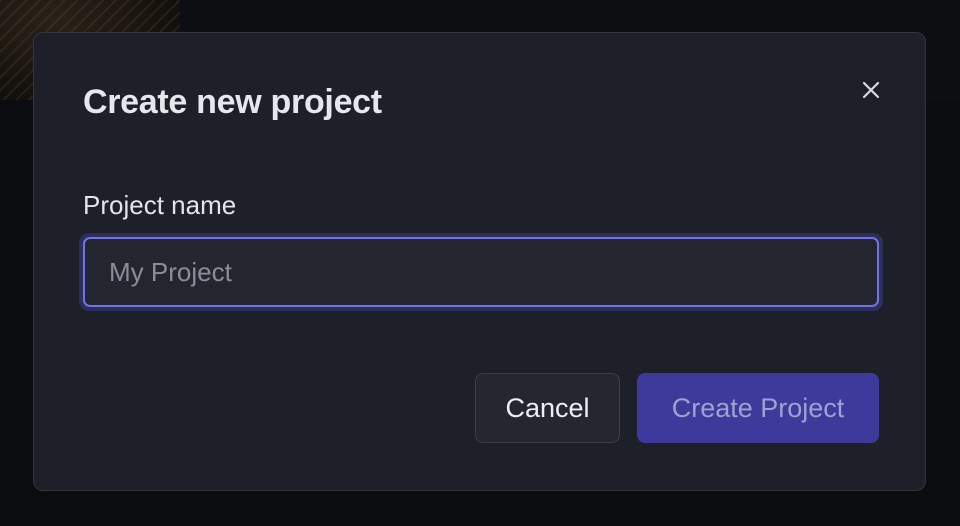  I want to click on close-icon, so click(871, 90).